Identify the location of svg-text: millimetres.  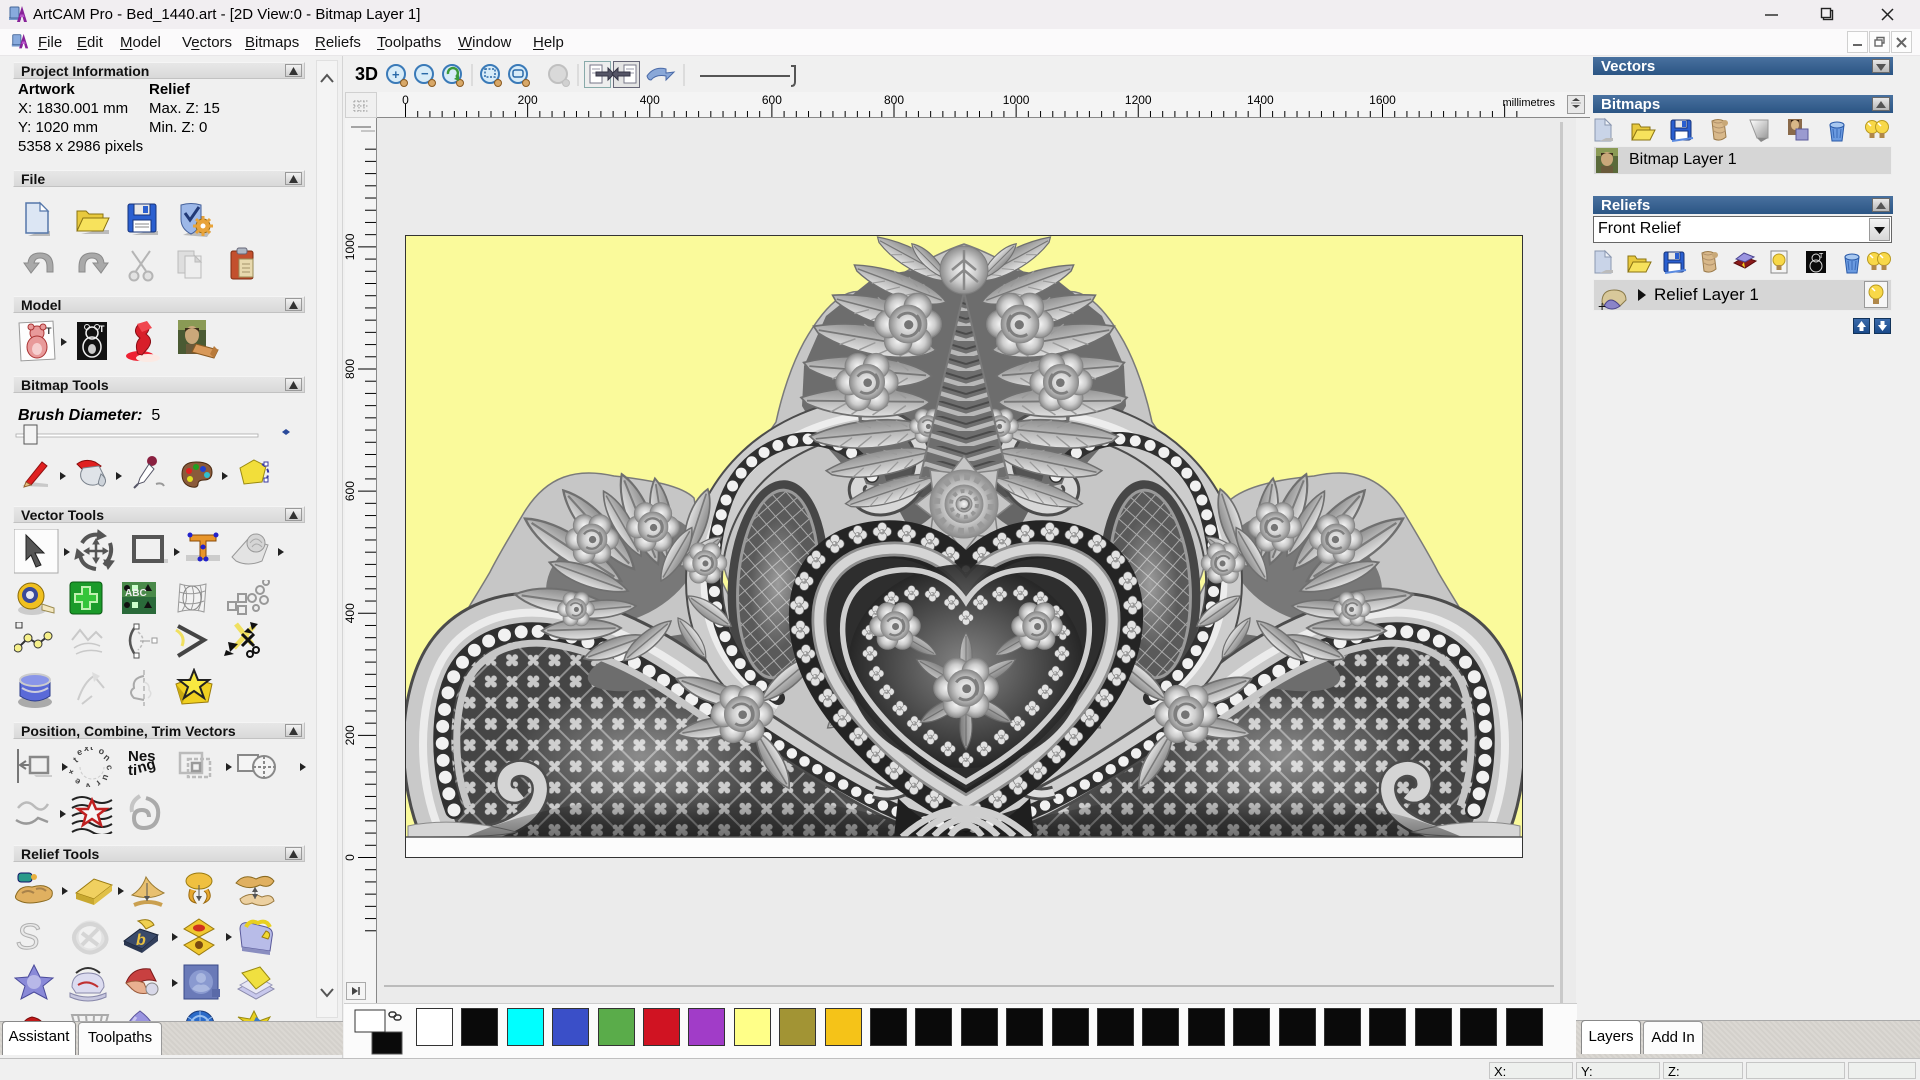
(1528, 103).